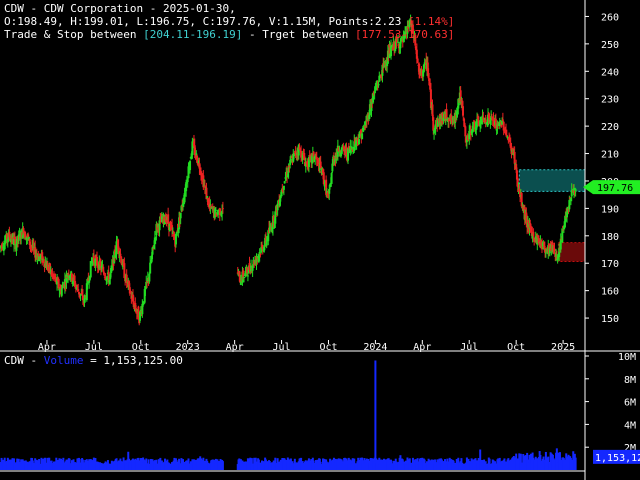 The image size is (640, 480). What do you see at coordinates (610, 319) in the screenshot?
I see `price-tick-label: 150` at bounding box center [610, 319].